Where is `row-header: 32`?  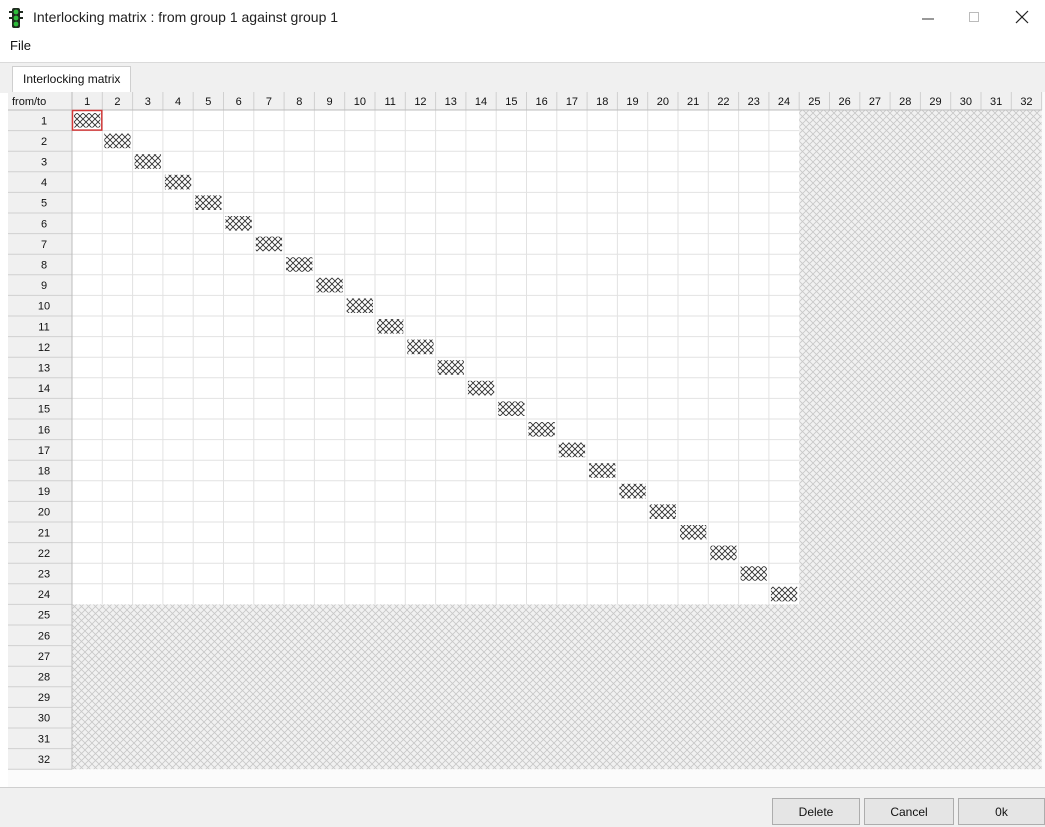 row-header: 32 is located at coordinates (44, 760).